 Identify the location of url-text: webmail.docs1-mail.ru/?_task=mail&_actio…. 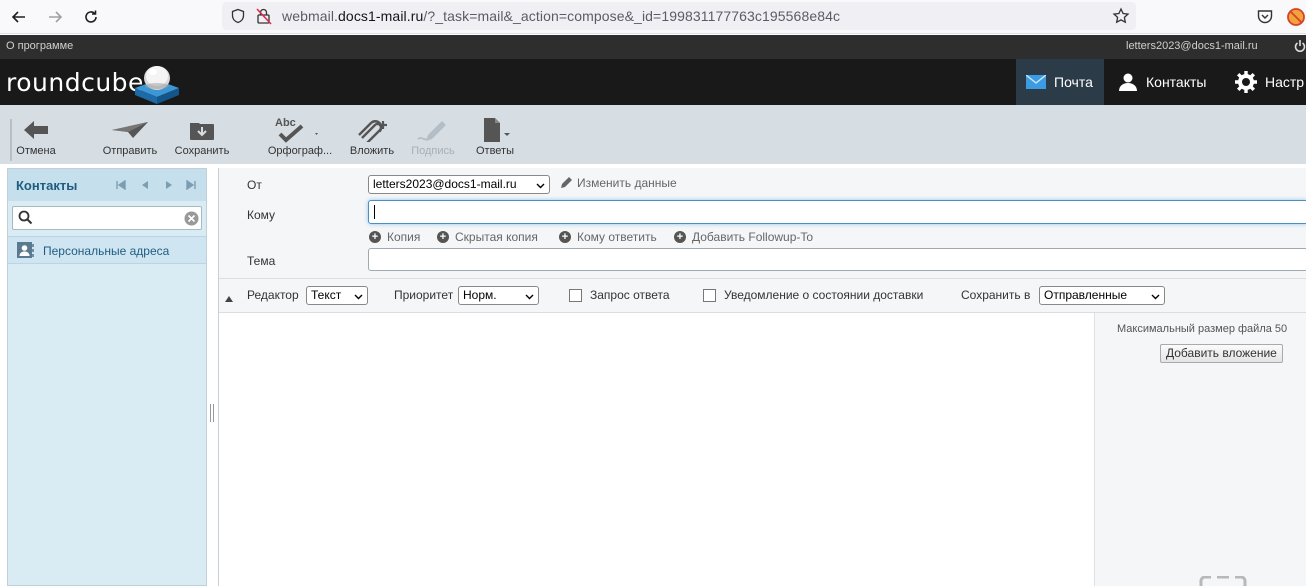
(561, 16).